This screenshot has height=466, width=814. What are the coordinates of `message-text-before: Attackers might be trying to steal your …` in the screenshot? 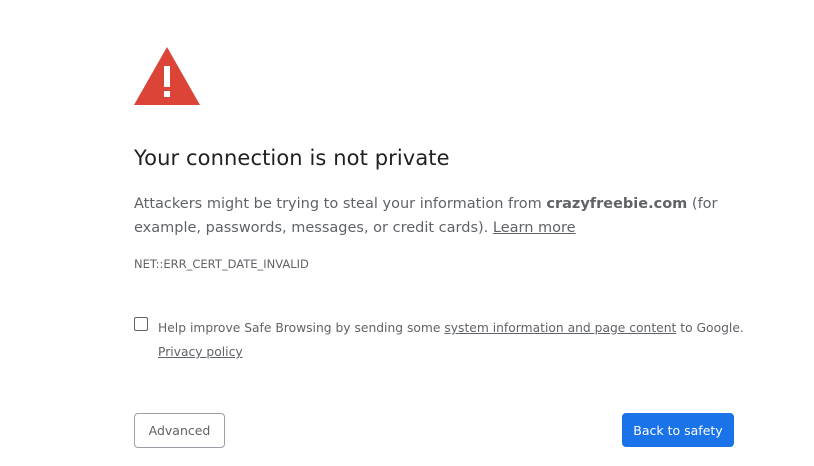 It's located at (340, 204).